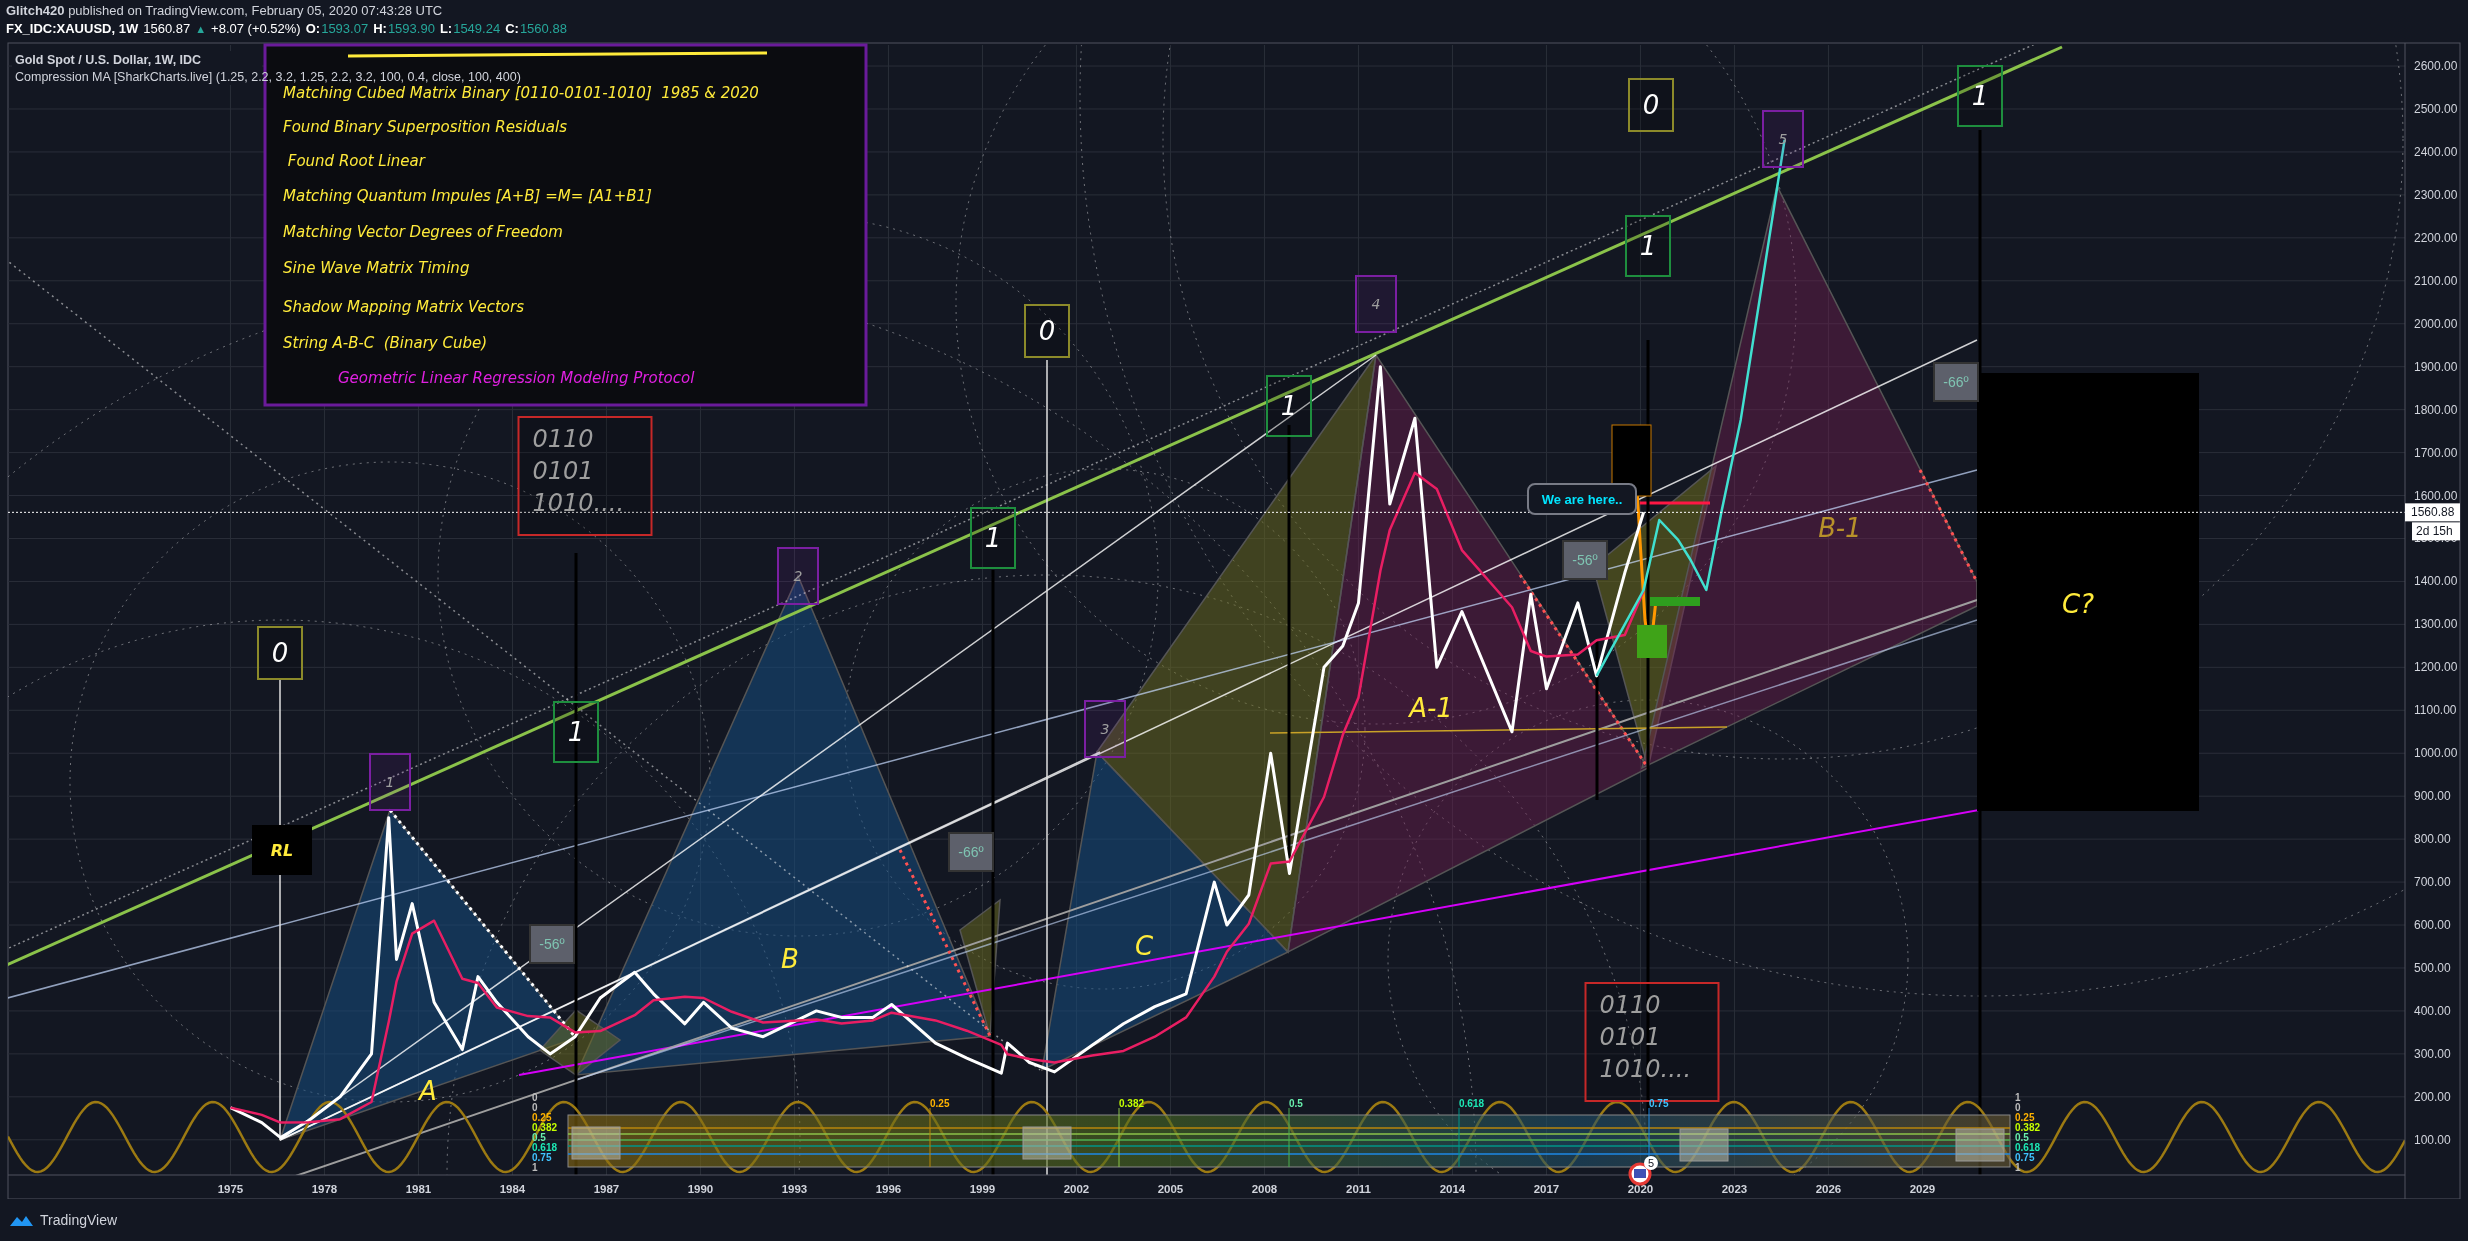 The image size is (2468, 1241). I want to click on ohlc-value: 1560.88, so click(543, 28).